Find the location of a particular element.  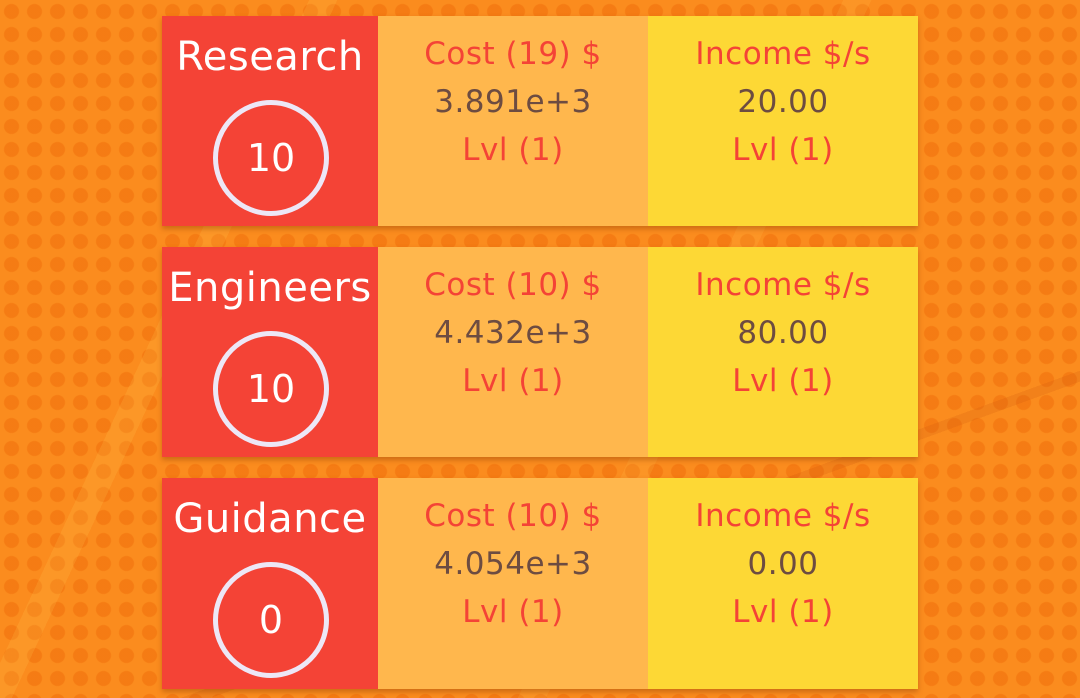

unit-count-badge: 0 is located at coordinates (271, 620).